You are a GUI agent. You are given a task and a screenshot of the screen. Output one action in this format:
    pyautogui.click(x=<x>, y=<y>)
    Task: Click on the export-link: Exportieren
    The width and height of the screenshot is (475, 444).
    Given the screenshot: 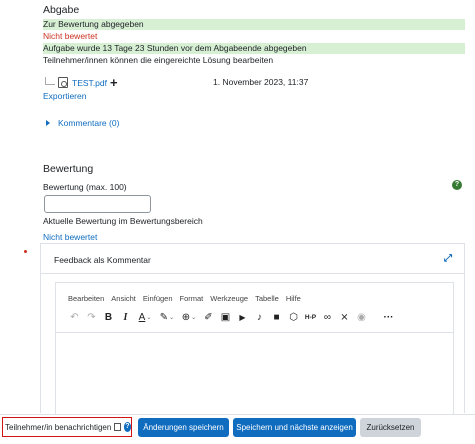 What is the action you would take?
    pyautogui.click(x=64, y=96)
    